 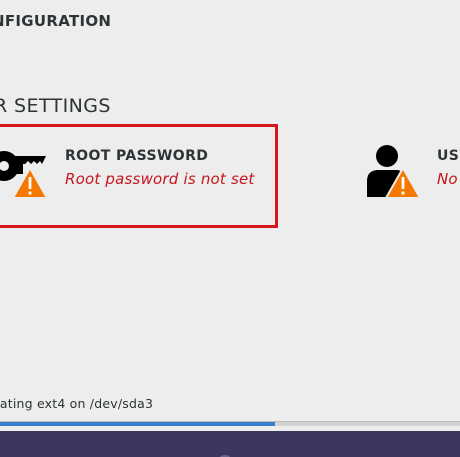 I want to click on root-password-status: Root password is not set, so click(x=160, y=179).